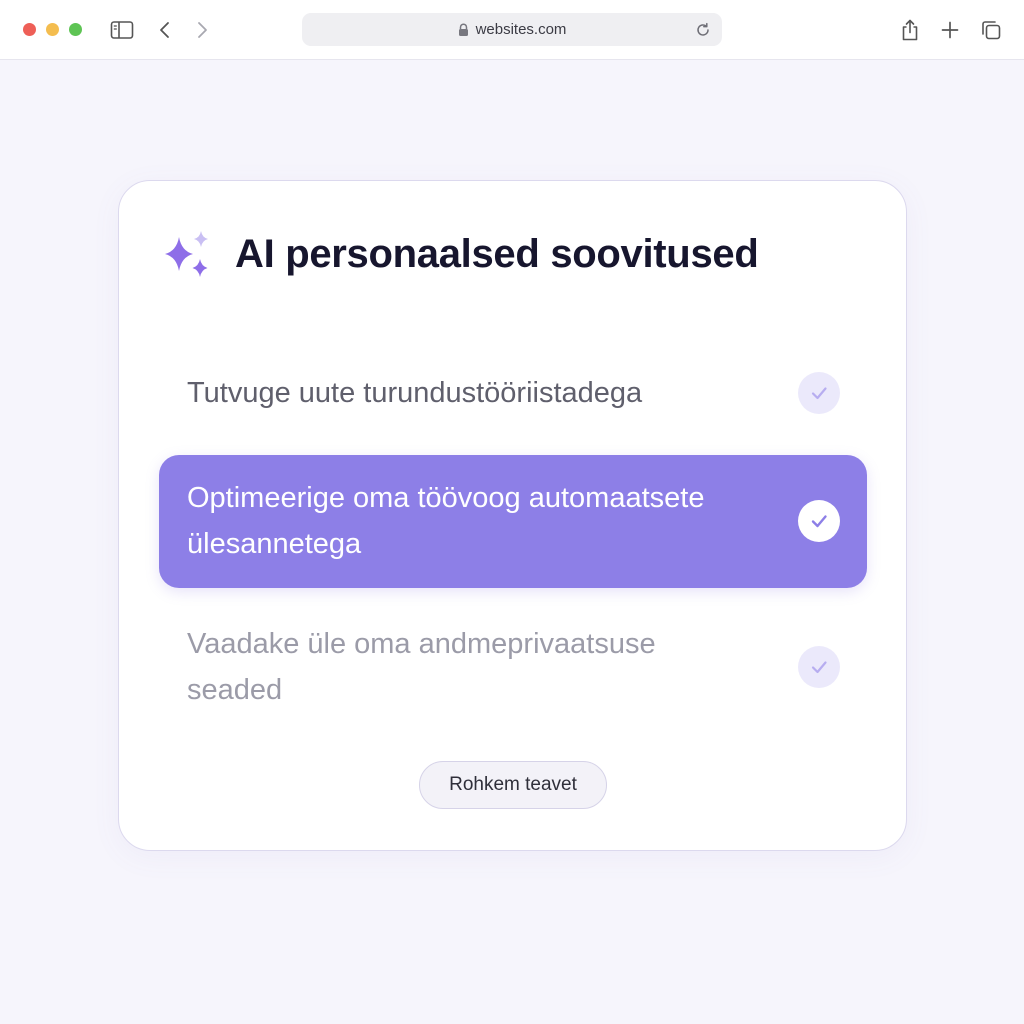 The image size is (1024, 1024). I want to click on address-bar: websites.com, so click(512, 29).